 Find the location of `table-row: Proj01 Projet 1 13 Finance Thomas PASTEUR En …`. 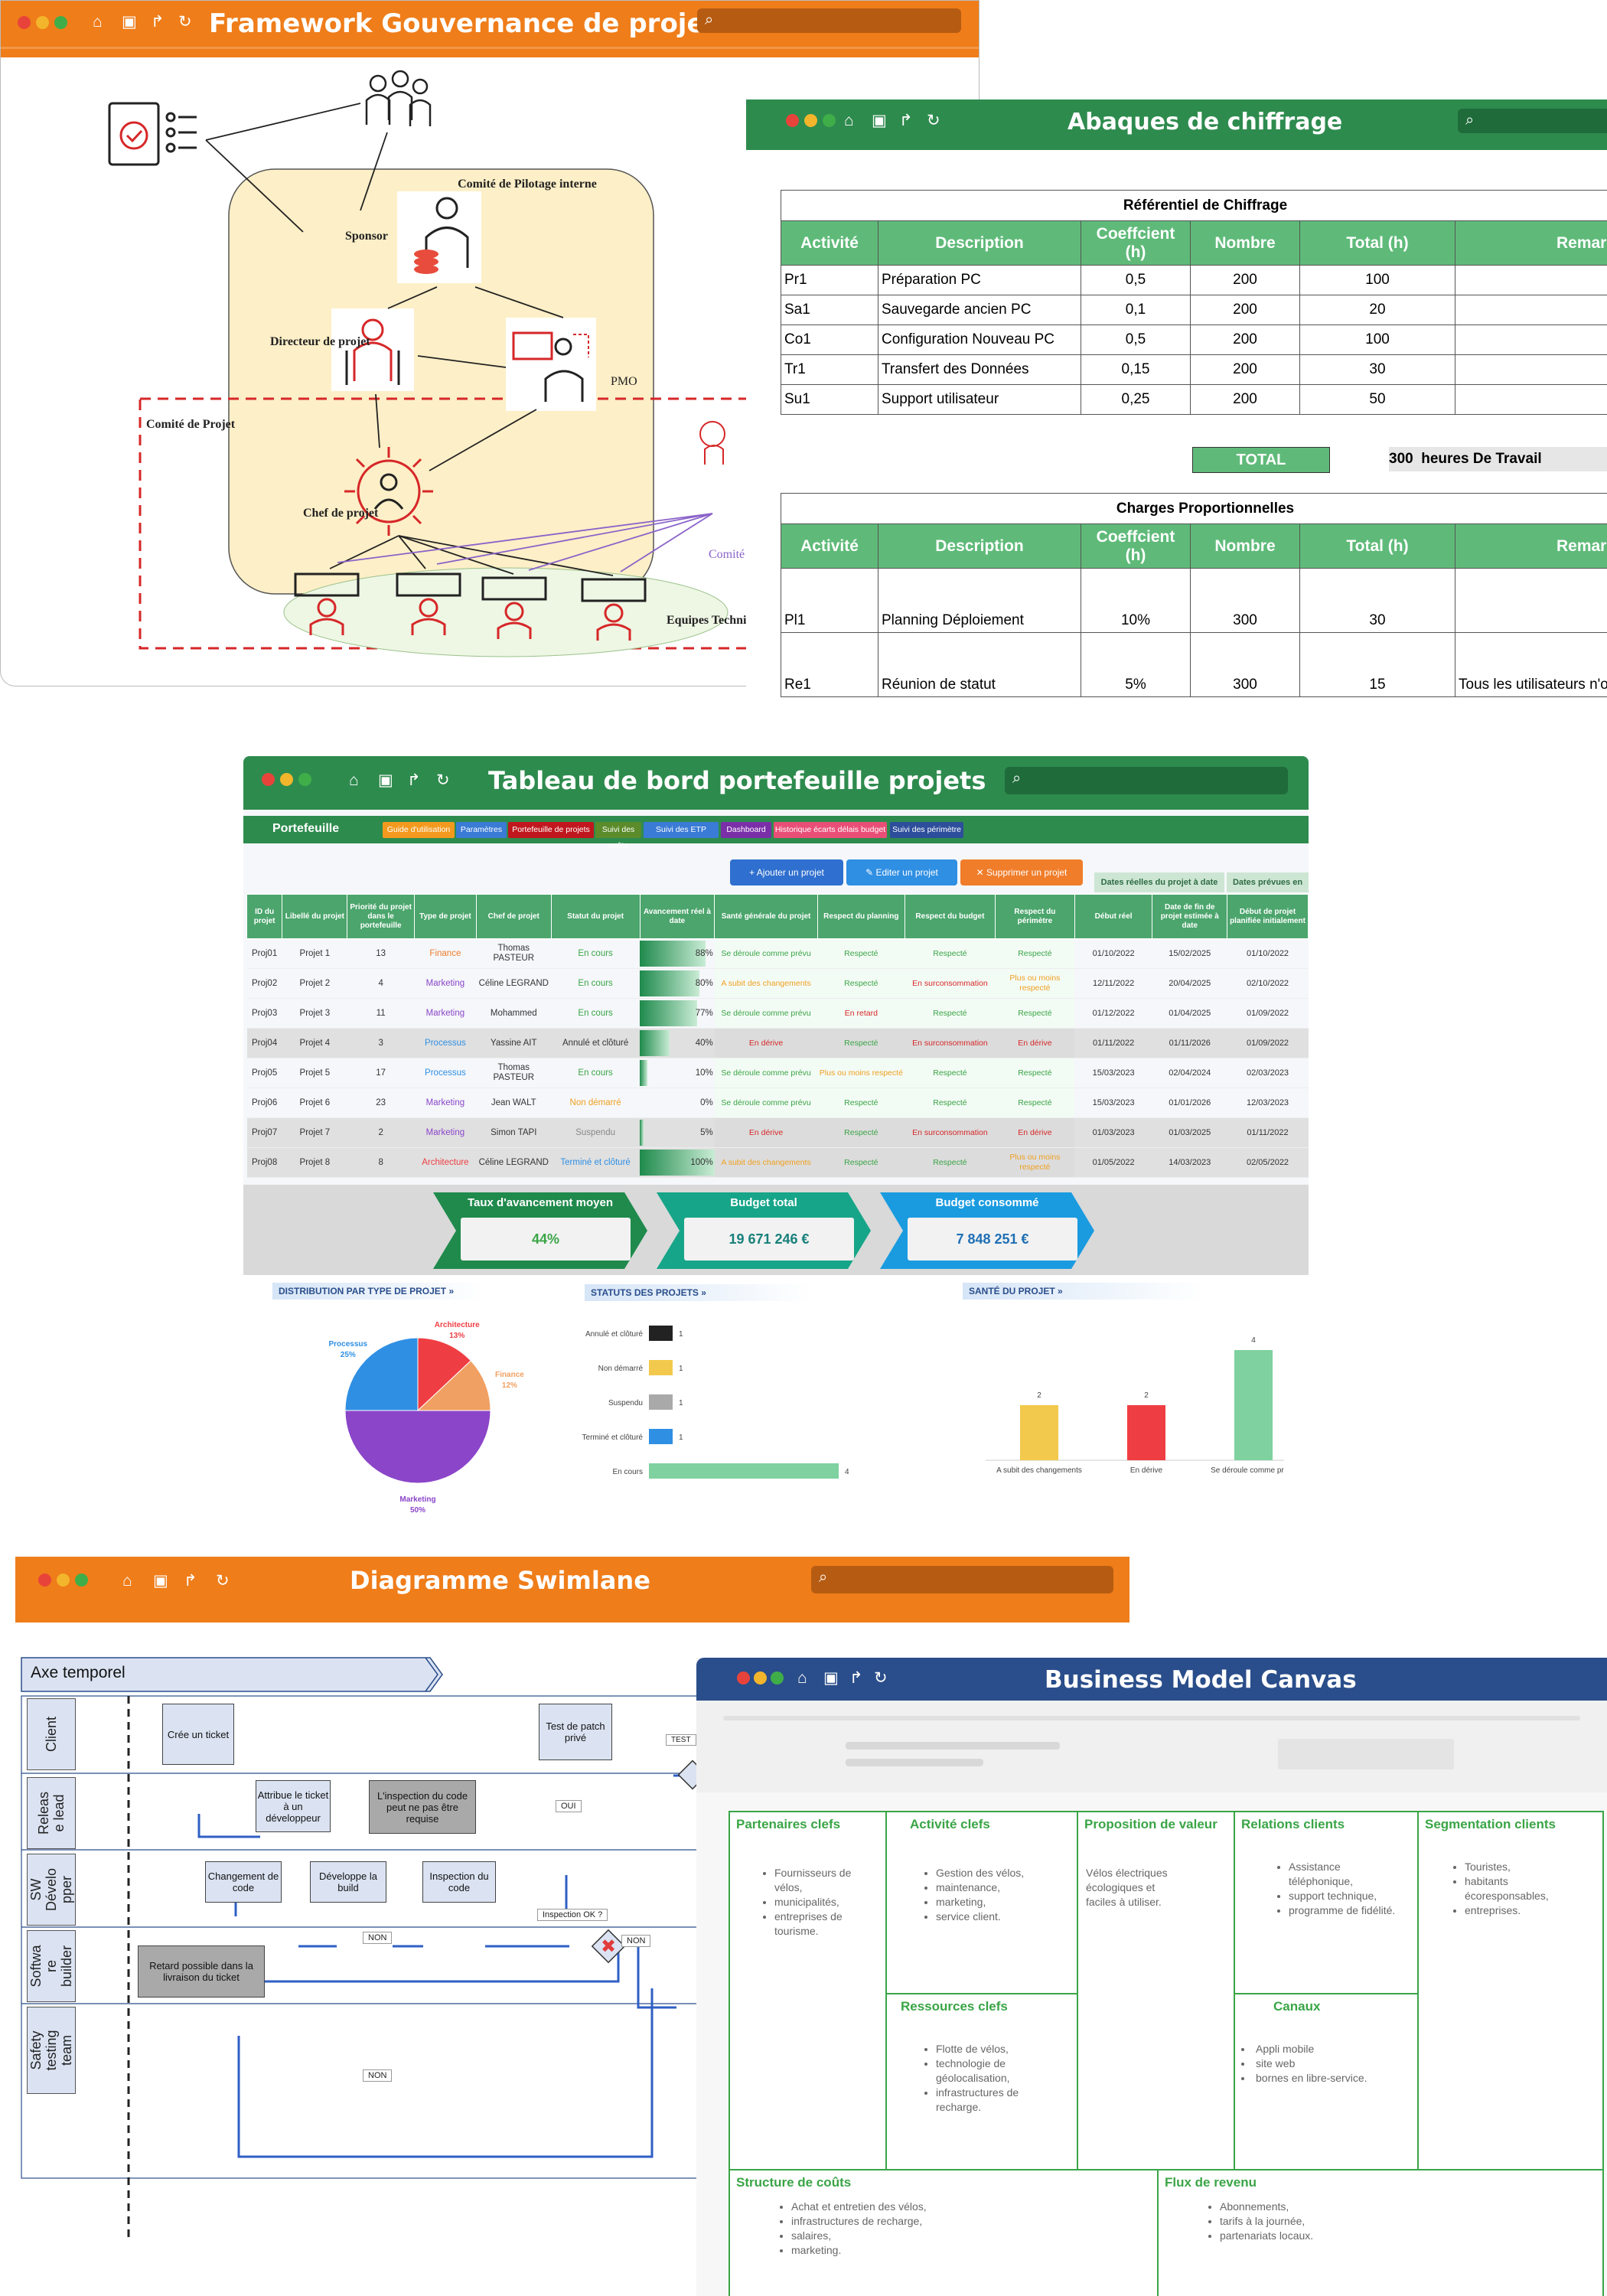

table-row: Proj01 Projet 1 13 Finance Thomas PASTEUR En … is located at coordinates (778, 953).